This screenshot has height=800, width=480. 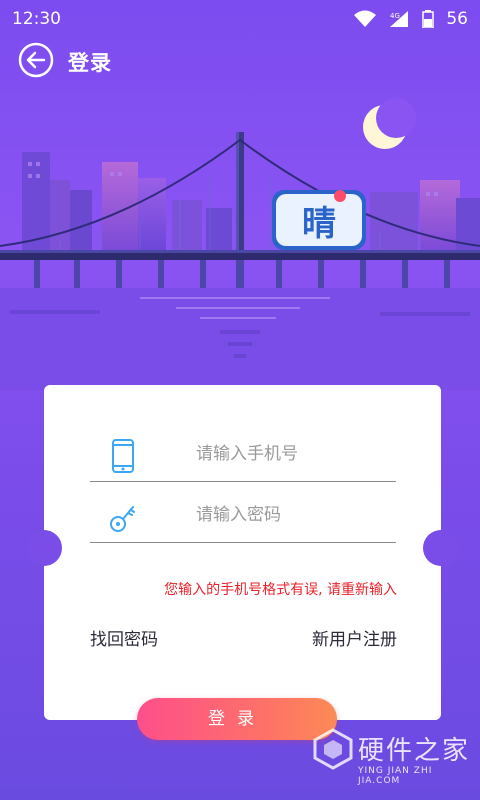 What do you see at coordinates (414, 751) in the screenshot?
I see `watermark-title: 硬件之家` at bounding box center [414, 751].